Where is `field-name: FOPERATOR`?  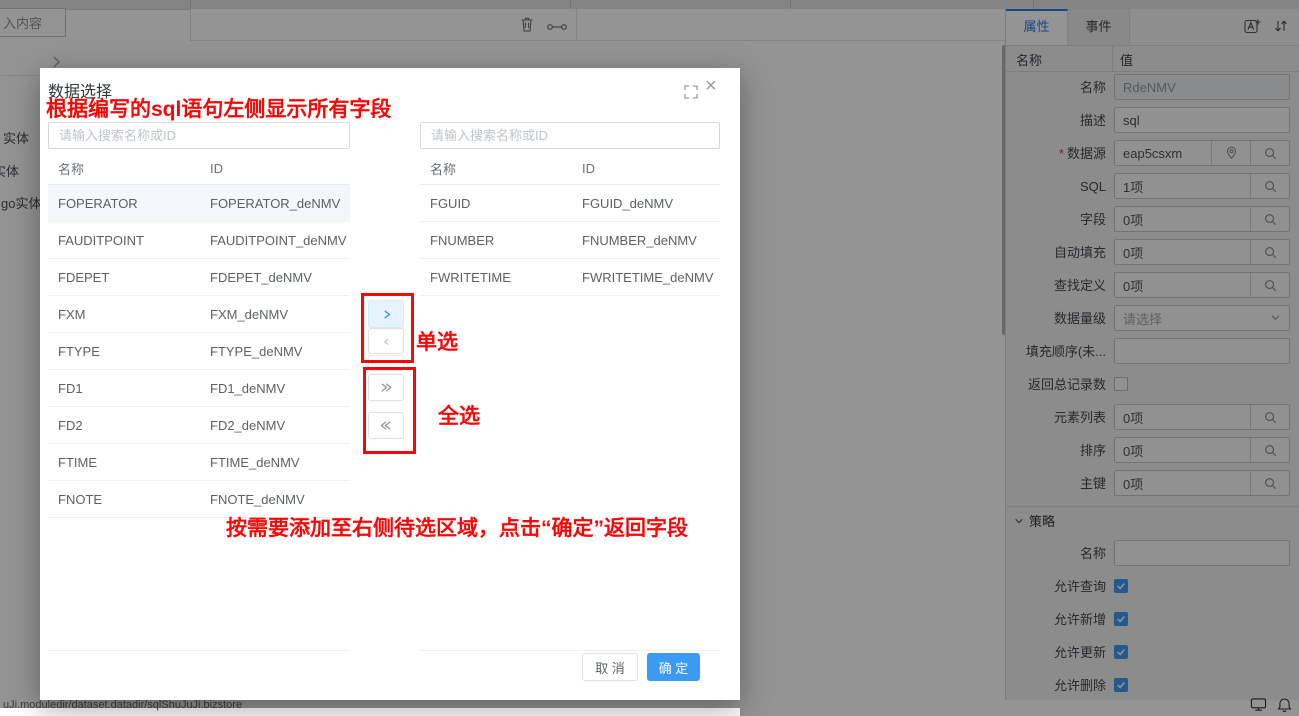 field-name: FOPERATOR is located at coordinates (98, 203).